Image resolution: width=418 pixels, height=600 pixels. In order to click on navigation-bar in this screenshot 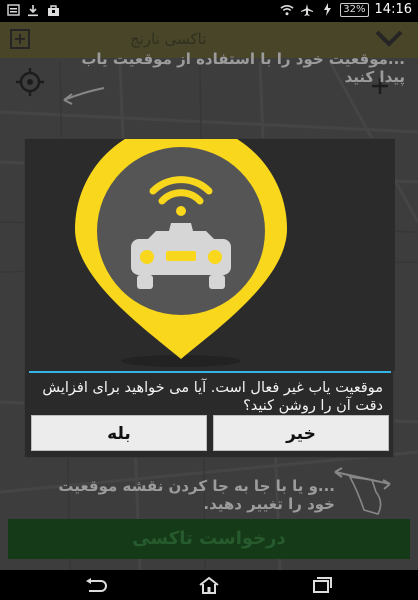, I will do `click(209, 585)`.